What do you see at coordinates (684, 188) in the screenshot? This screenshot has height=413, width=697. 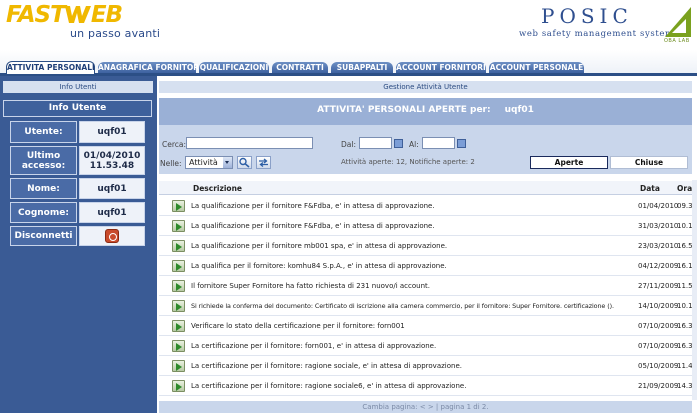 I see `column-time: Ora` at bounding box center [684, 188].